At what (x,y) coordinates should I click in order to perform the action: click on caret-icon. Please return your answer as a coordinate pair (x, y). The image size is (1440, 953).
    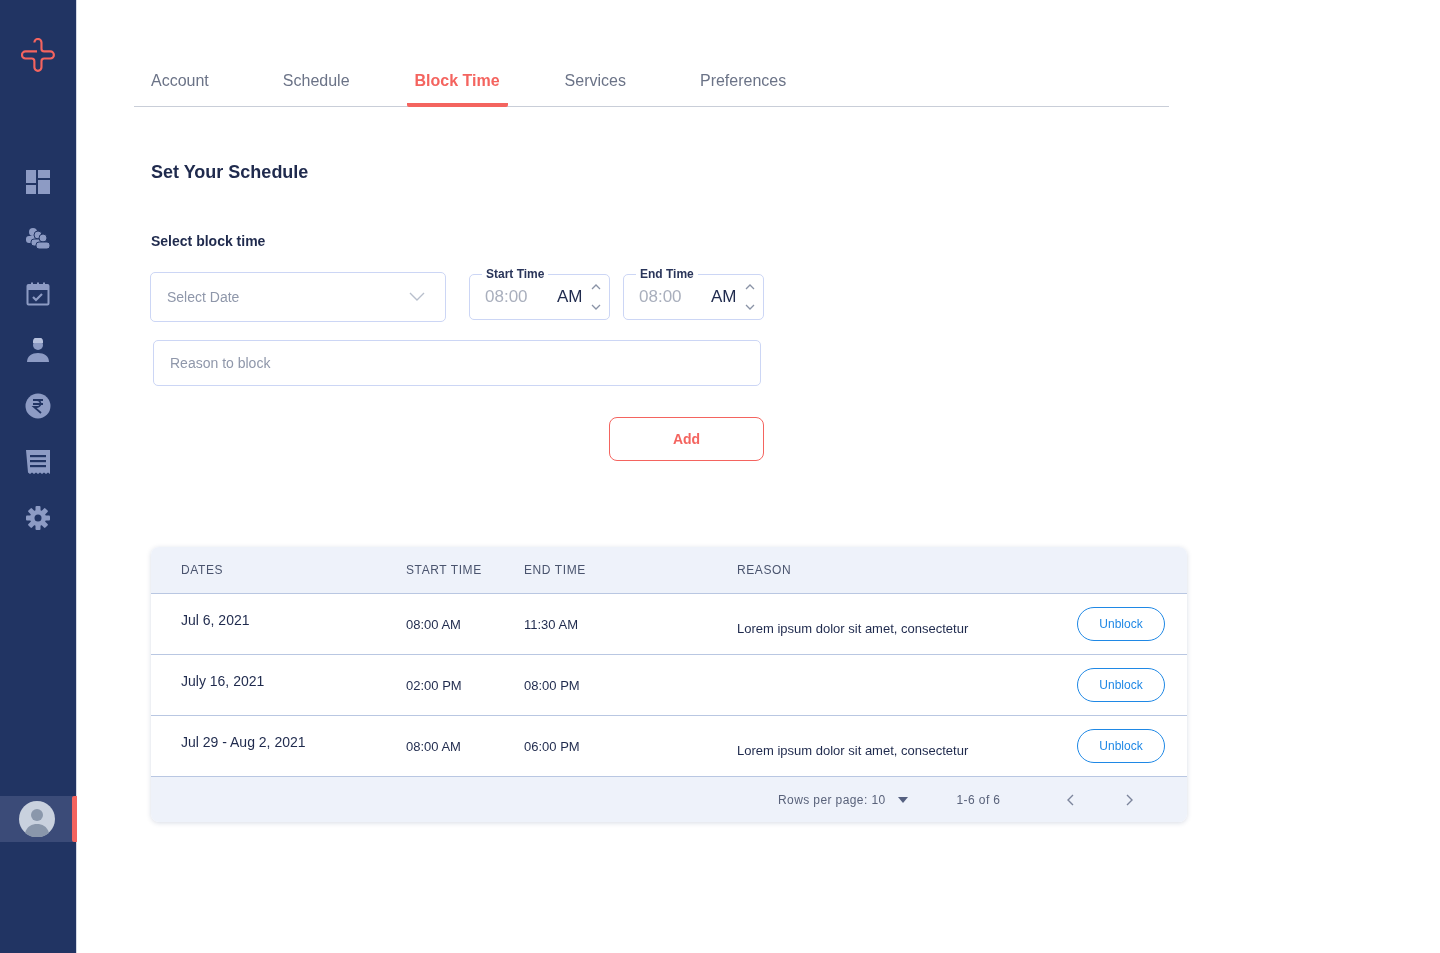
    Looking at the image, I should click on (902, 799).